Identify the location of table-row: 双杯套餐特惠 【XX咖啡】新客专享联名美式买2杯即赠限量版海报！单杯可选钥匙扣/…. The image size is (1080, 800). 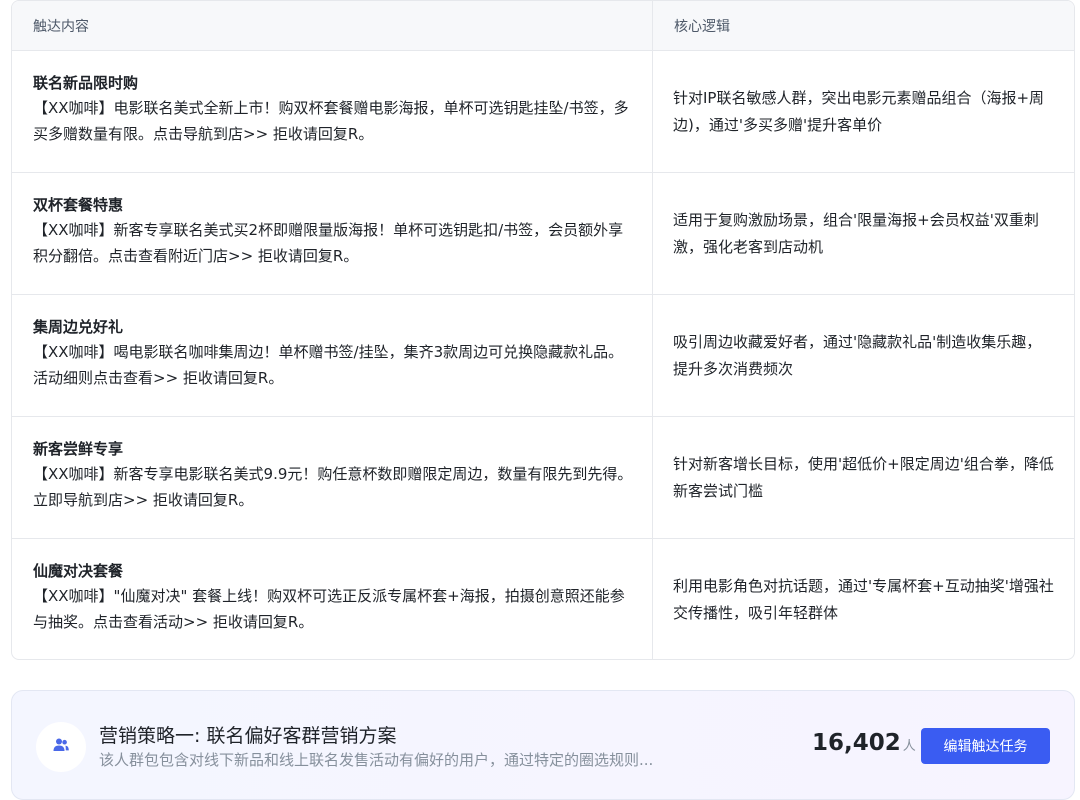
(543, 234).